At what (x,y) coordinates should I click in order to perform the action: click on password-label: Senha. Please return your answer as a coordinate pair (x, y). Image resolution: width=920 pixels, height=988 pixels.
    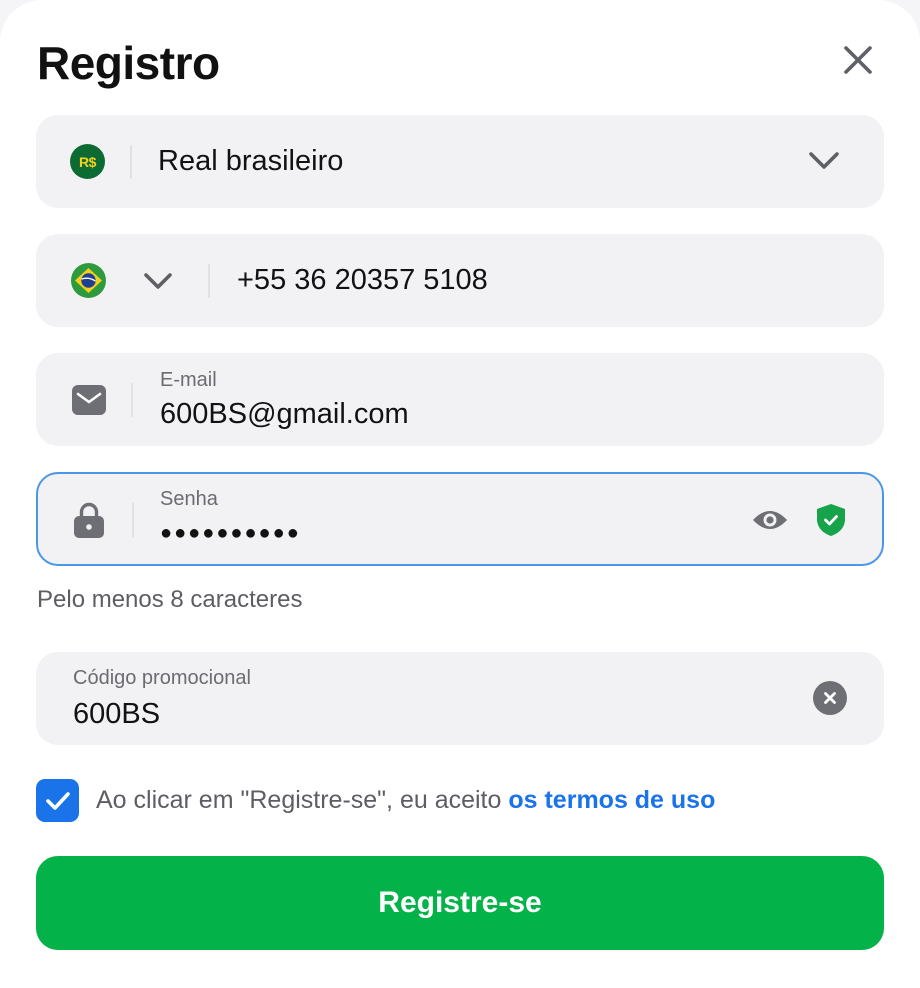
    Looking at the image, I should click on (189, 499).